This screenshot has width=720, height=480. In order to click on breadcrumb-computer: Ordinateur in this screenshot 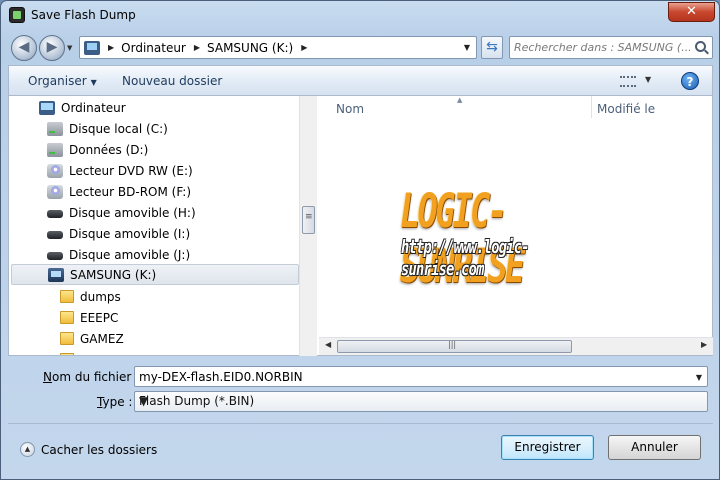, I will do `click(153, 48)`.